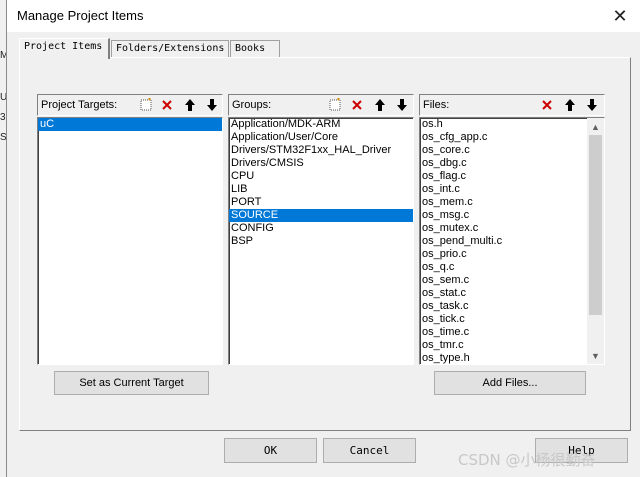  What do you see at coordinates (620, 16) in the screenshot?
I see `close-button: ✕` at bounding box center [620, 16].